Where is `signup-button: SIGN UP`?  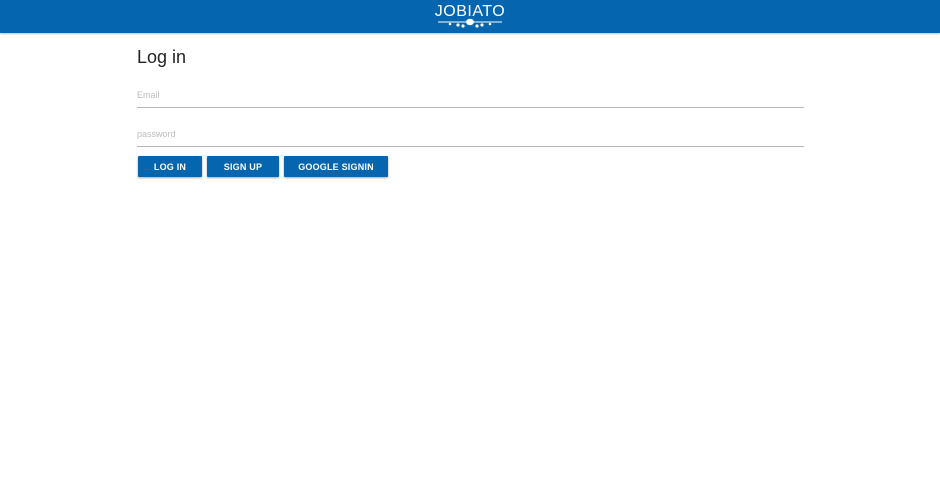 signup-button: SIGN UP is located at coordinates (243, 166).